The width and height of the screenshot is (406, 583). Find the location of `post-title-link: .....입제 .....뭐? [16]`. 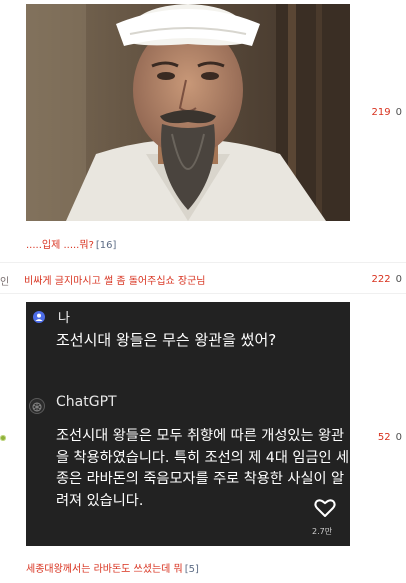

post-title-link: .....입제 .....뭐? [16] is located at coordinates (71, 243).